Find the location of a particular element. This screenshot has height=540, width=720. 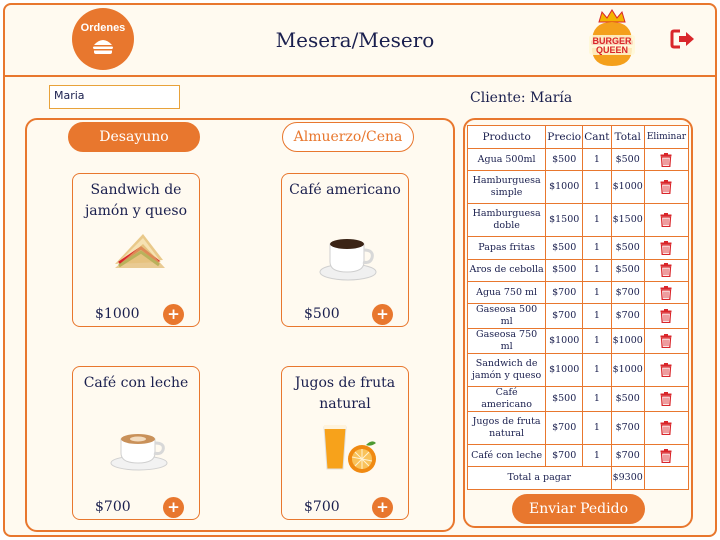

order-row: Sandwich de jamón y queso $1000 1 $1000 is located at coordinates (578, 370).